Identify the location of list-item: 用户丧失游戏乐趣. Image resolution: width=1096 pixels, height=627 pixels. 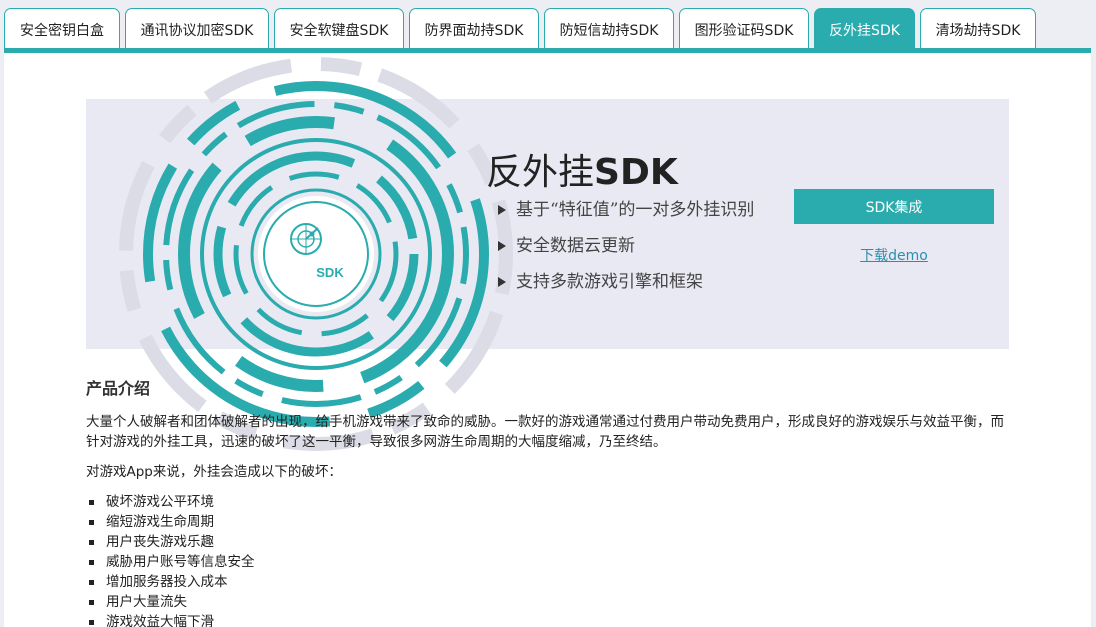
(546, 542).